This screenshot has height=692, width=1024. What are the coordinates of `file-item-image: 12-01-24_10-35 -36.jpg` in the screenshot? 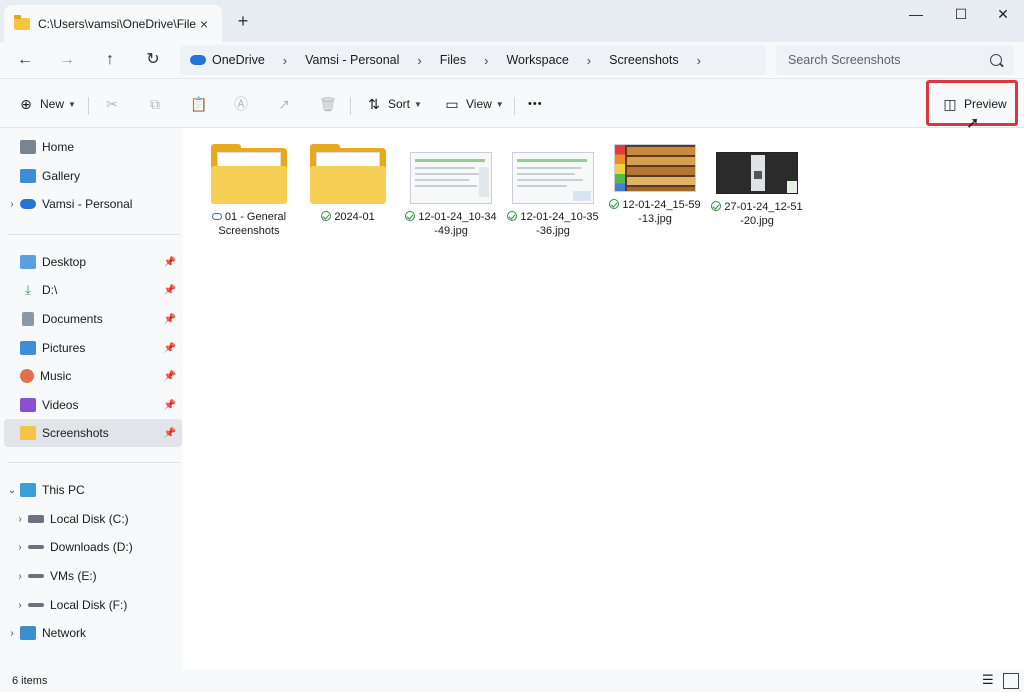 It's located at (553, 191).